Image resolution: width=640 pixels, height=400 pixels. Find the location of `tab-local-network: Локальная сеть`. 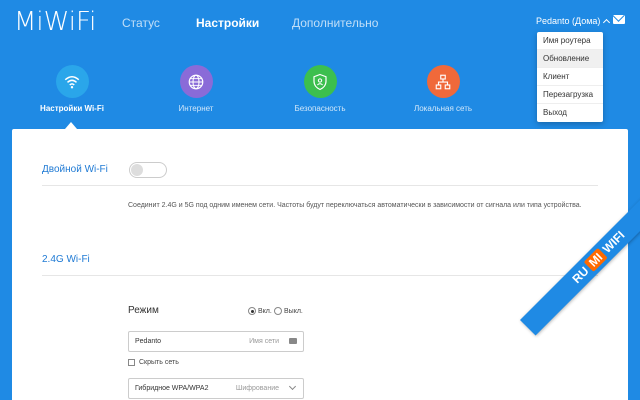

tab-local-network: Локальная сеть is located at coordinates (443, 89).